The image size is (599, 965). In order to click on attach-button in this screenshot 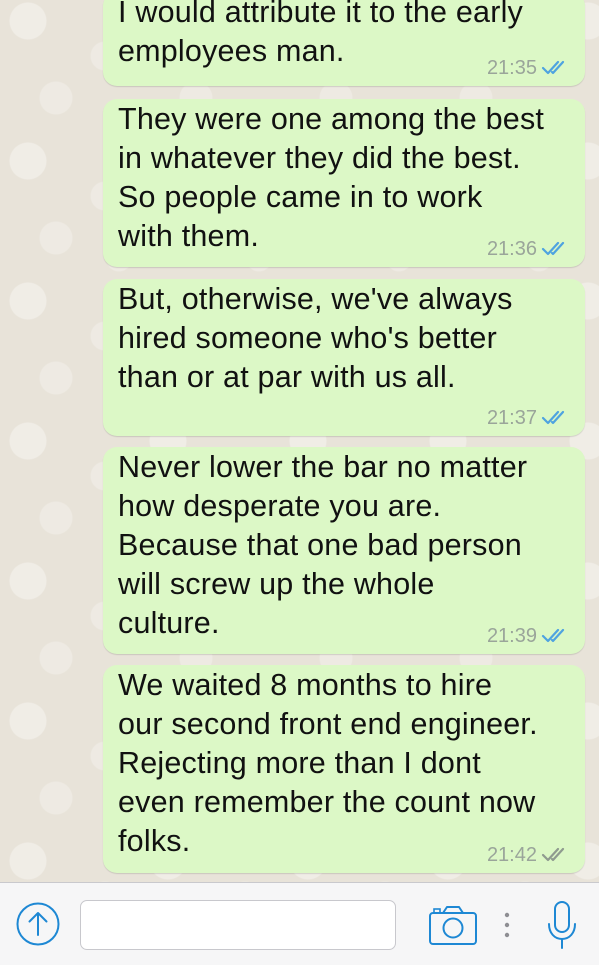, I will do `click(38, 924)`.